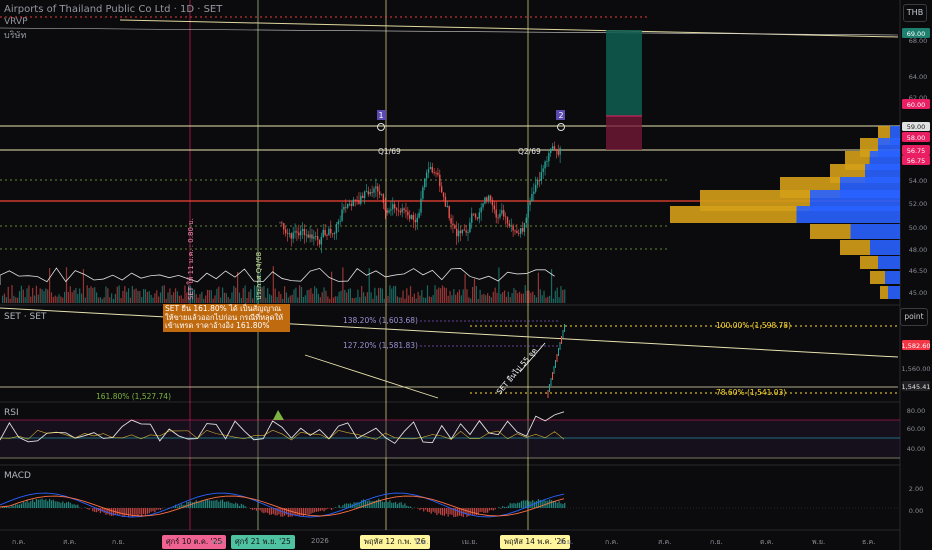  I want to click on set-arrow-label: SET ยืนไป 55 จุด, so click(517, 371).